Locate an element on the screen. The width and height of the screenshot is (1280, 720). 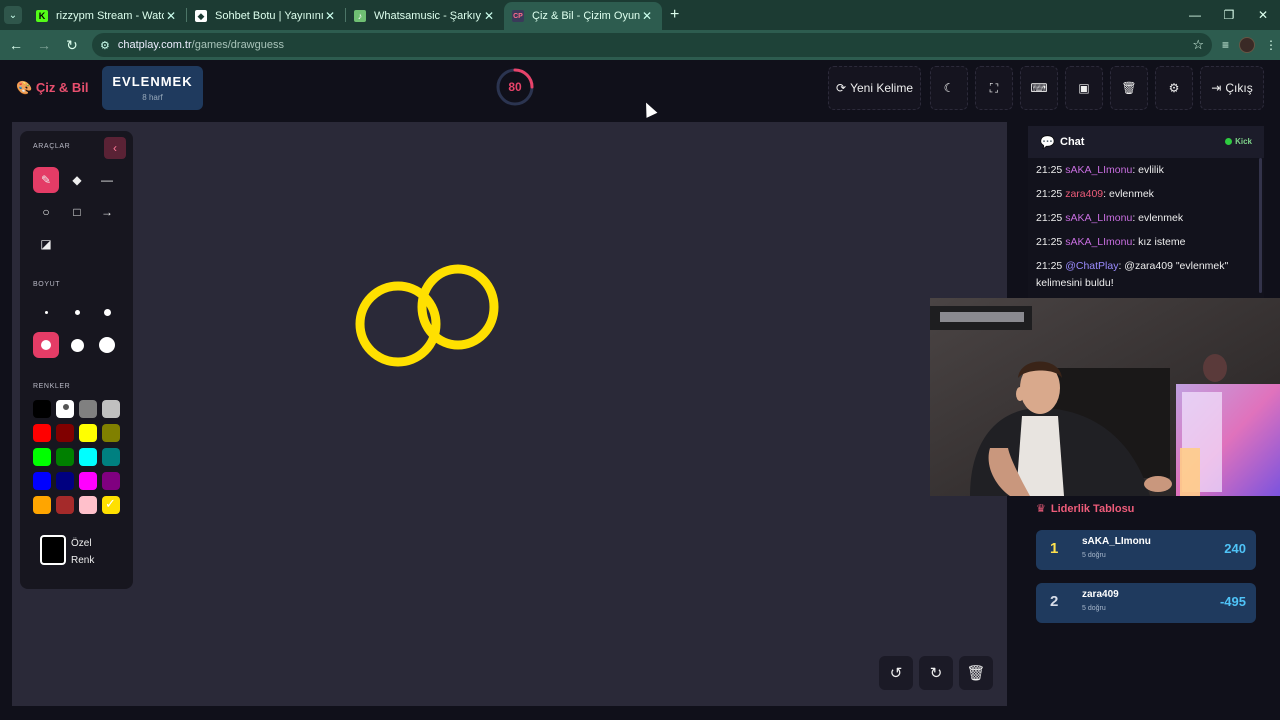
player-points: 240 is located at coordinates (1235, 548).